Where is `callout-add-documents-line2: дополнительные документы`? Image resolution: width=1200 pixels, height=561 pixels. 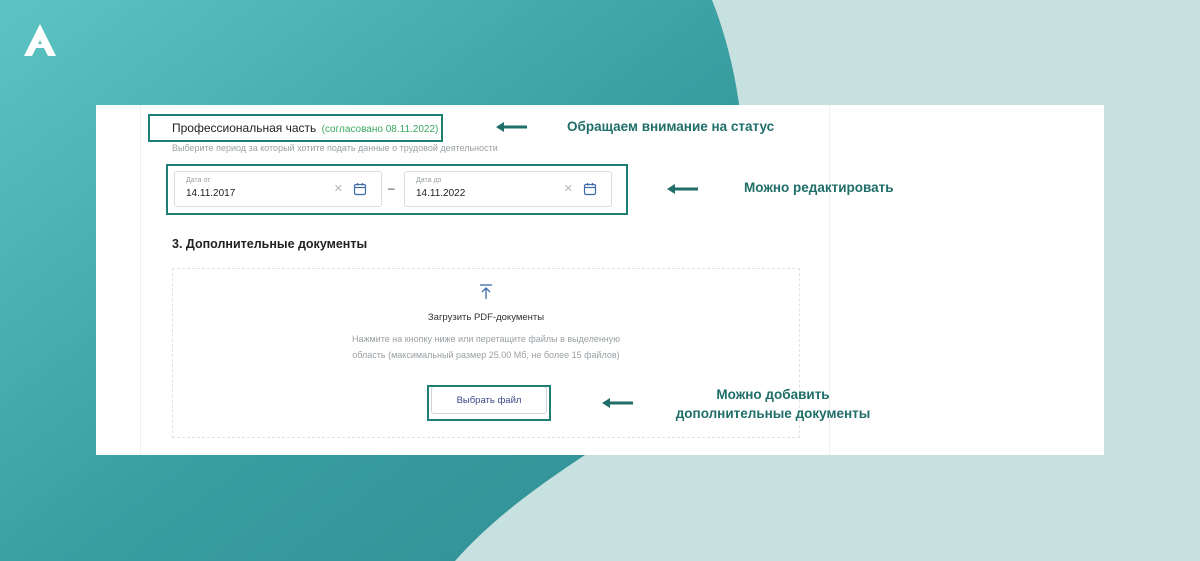
callout-add-documents-line2: дополнительные документы is located at coordinates (773, 413).